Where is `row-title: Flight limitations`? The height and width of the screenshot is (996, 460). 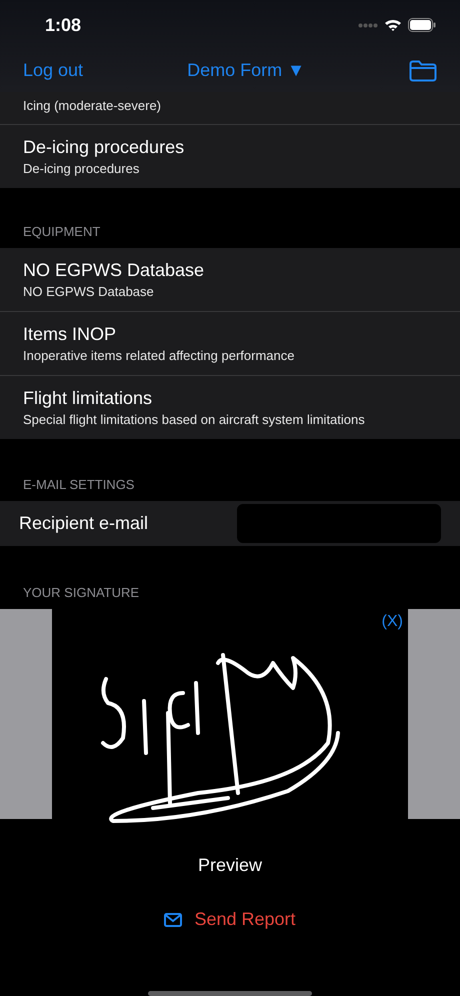
row-title: Flight limitations is located at coordinates (88, 398).